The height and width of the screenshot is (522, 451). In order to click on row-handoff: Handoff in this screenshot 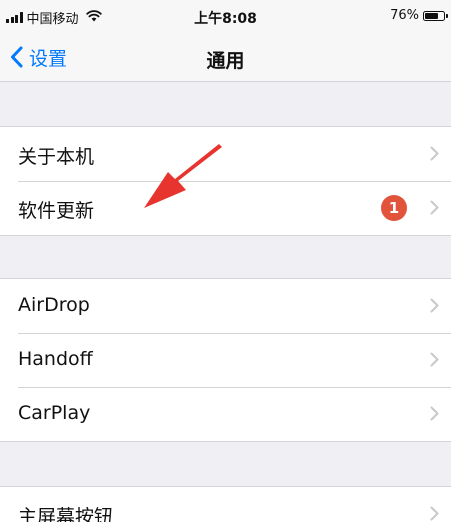, I will do `click(225, 360)`.